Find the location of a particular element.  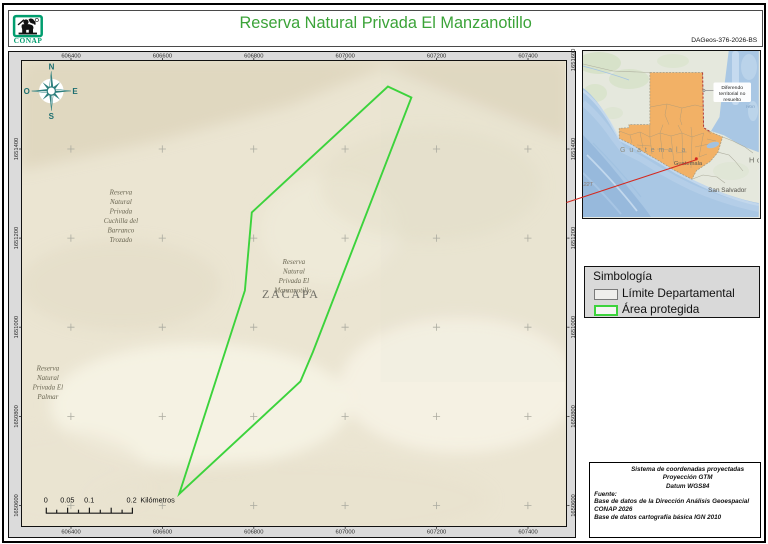

svg-text: E is located at coordinates (75, 90).